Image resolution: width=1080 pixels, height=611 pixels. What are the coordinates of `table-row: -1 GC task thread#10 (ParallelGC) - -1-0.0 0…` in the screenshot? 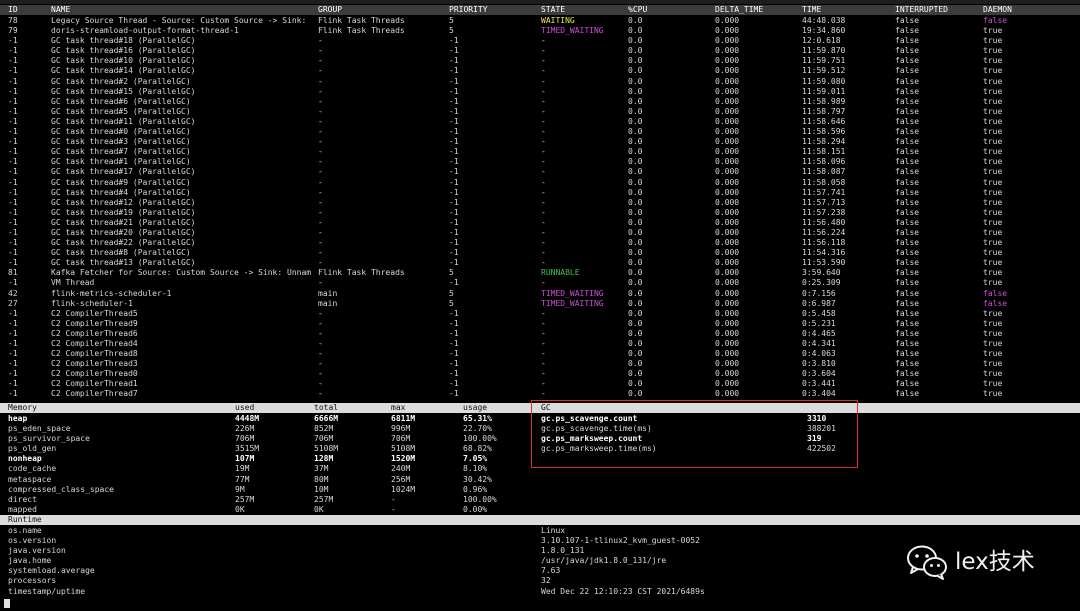 It's located at (540, 61).